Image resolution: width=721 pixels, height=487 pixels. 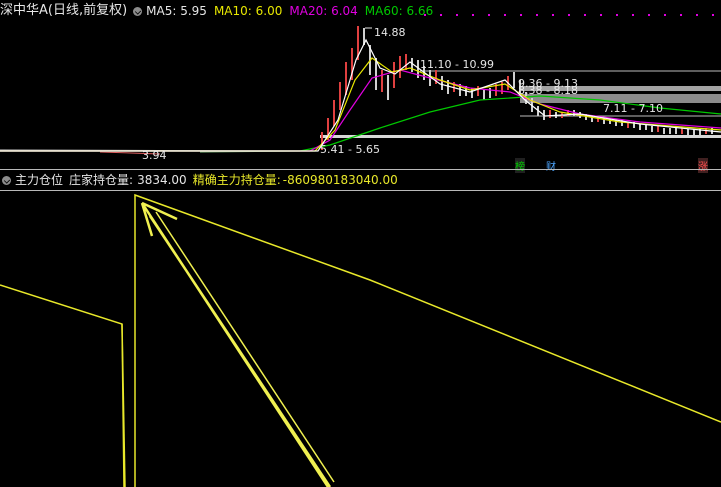 What do you see at coordinates (569, 15) in the screenshot?
I see `signal-dots` at bounding box center [569, 15].